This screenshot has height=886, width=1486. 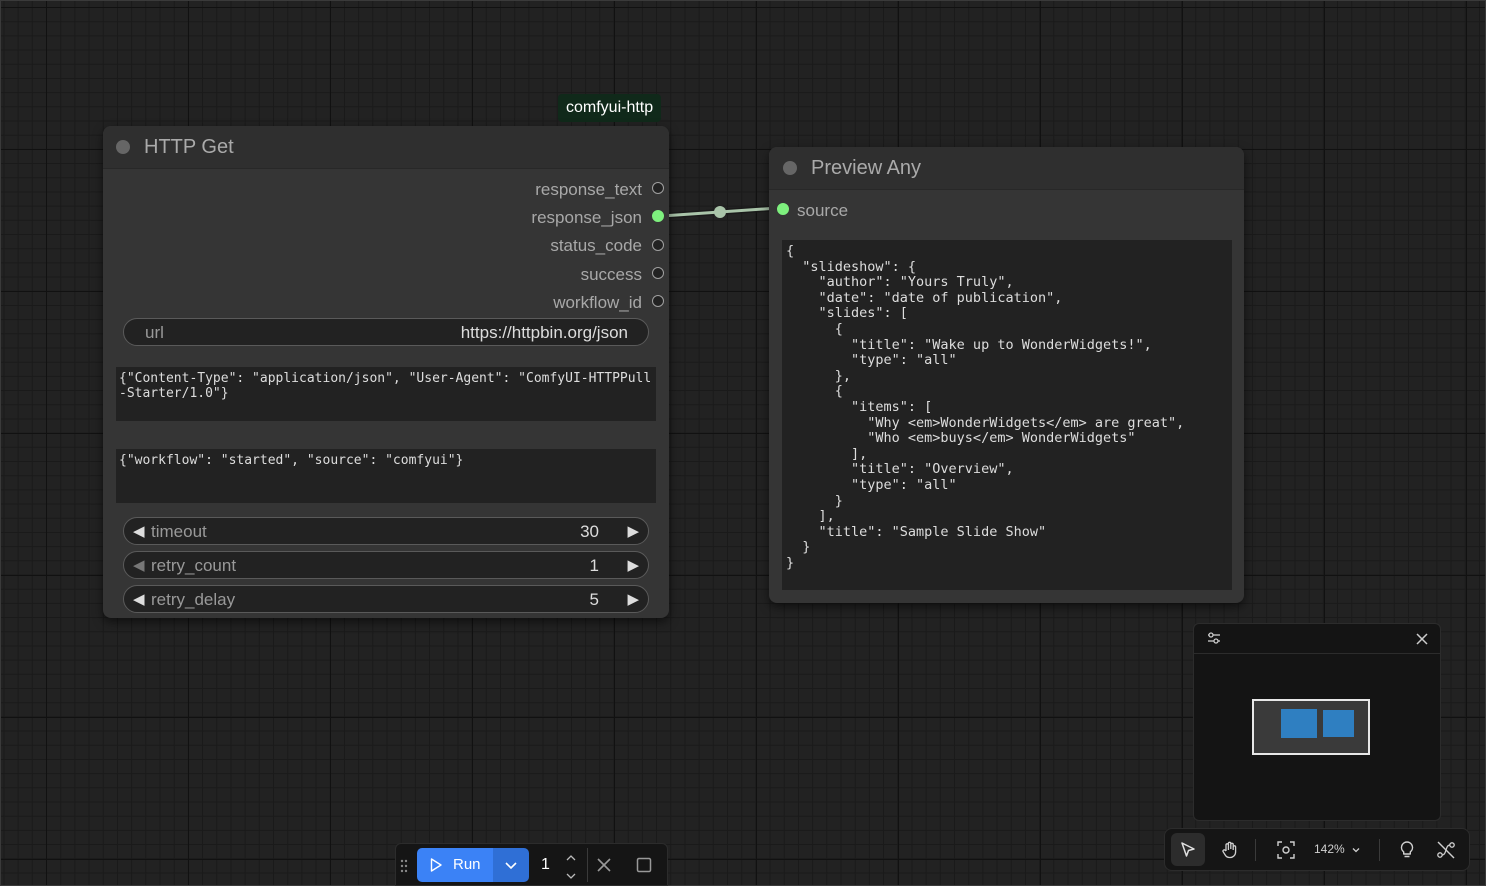 What do you see at coordinates (597, 302) in the screenshot?
I see `output-label-workflow-id: workflow_id` at bounding box center [597, 302].